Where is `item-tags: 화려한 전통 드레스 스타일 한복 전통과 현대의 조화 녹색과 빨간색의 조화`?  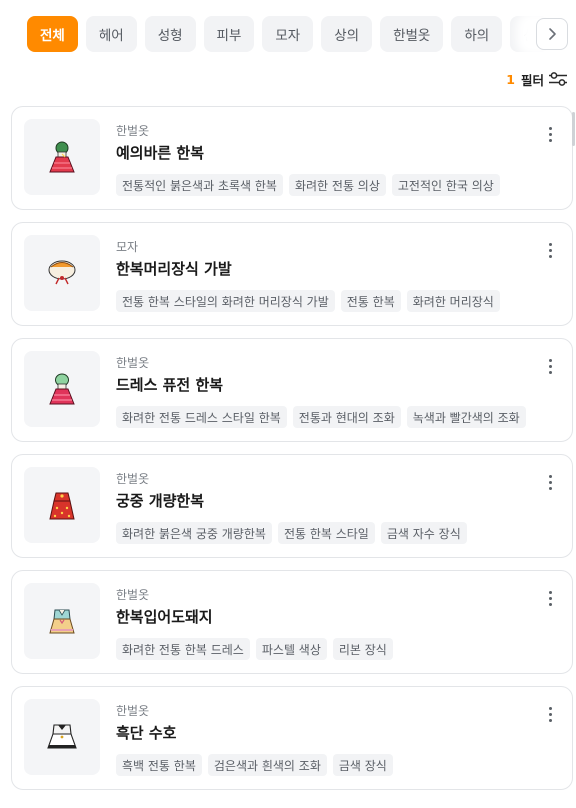
item-tags: 화려한 전통 드레스 스타일 한복 전통과 현대의 조화 녹색과 빨간색의 조화 is located at coordinates (321, 417).